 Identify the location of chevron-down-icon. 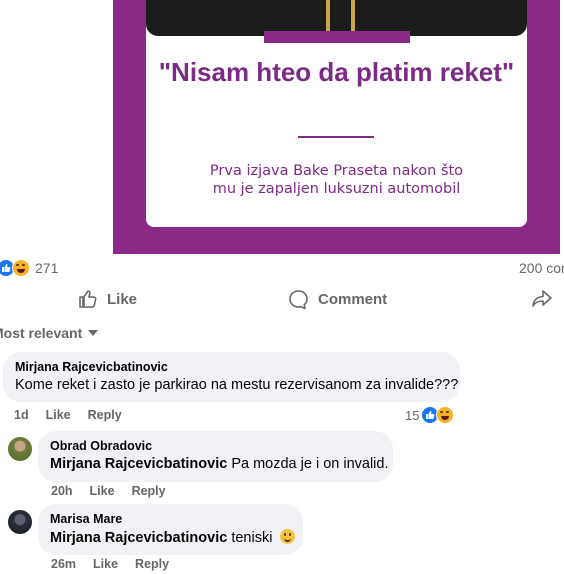
(93, 333).